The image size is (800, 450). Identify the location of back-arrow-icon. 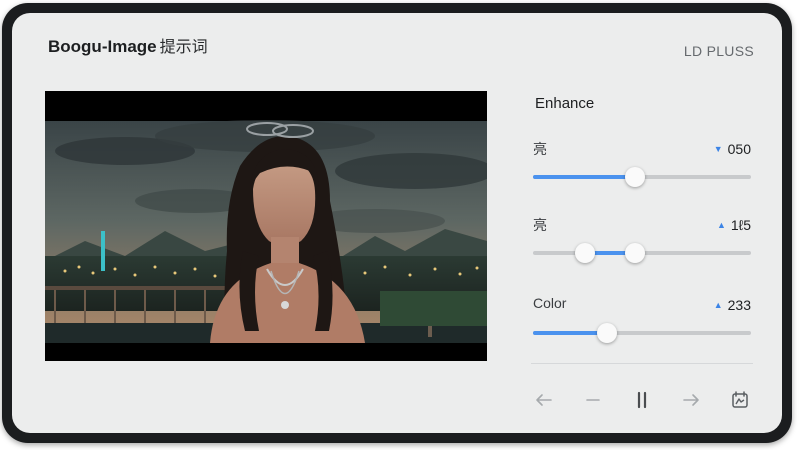
(544, 400).